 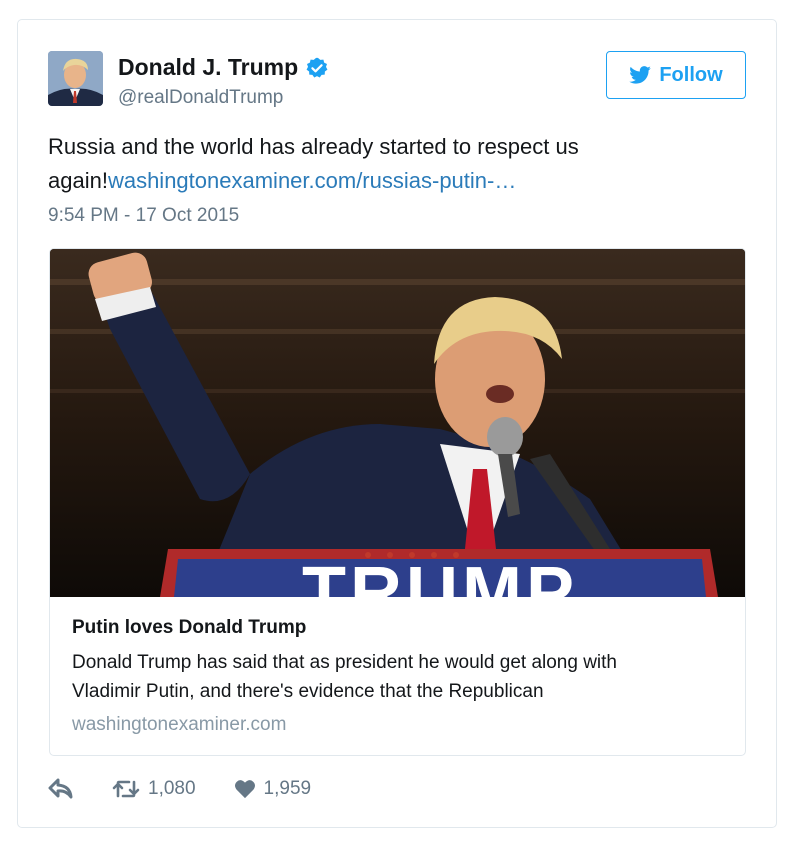 I want to click on user-handle: @realDonaldTrump, so click(x=223, y=98).